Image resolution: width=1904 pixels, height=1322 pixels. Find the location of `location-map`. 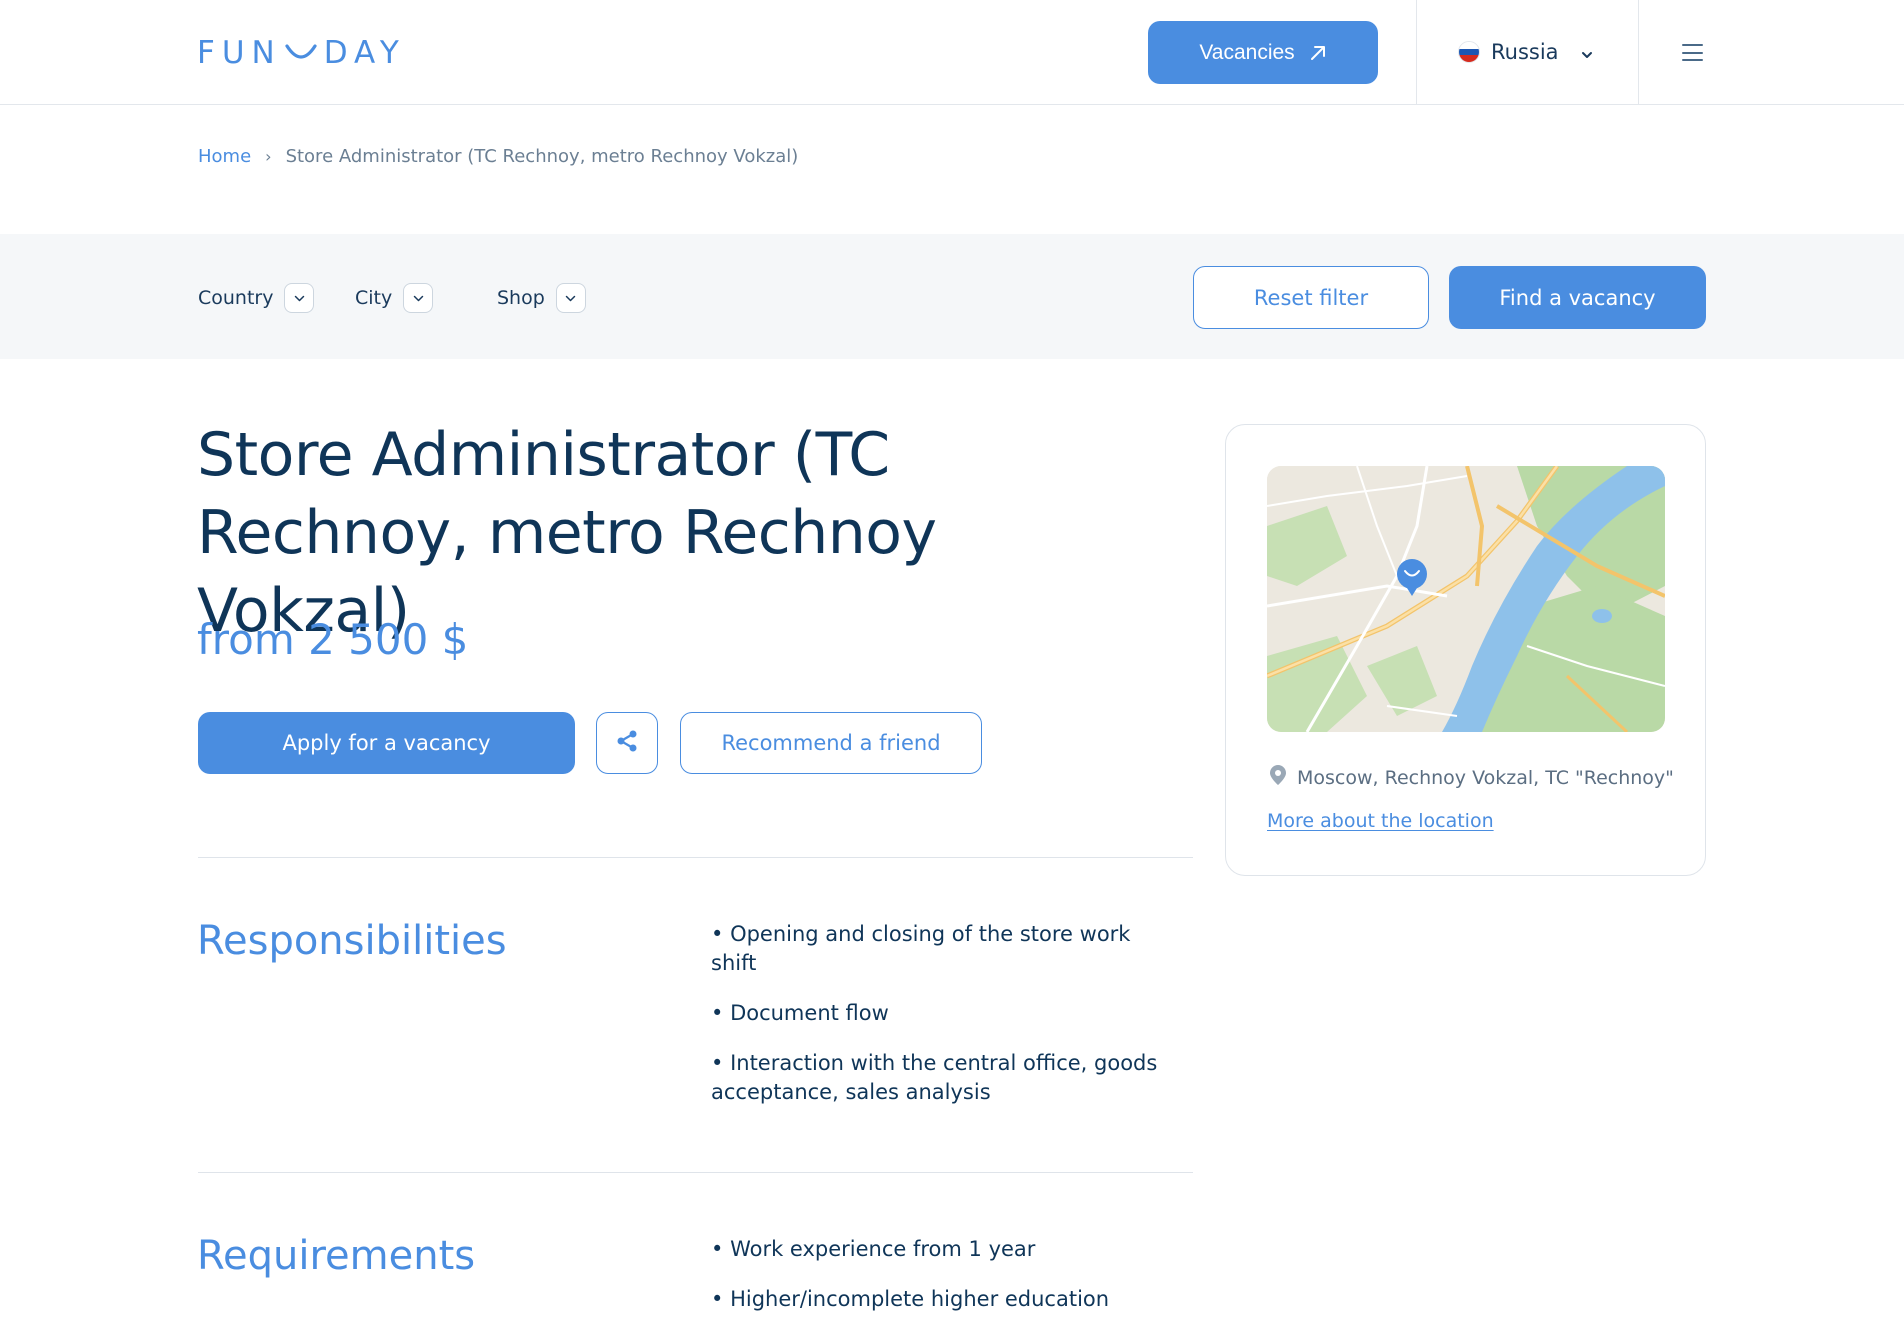

location-map is located at coordinates (1466, 599).